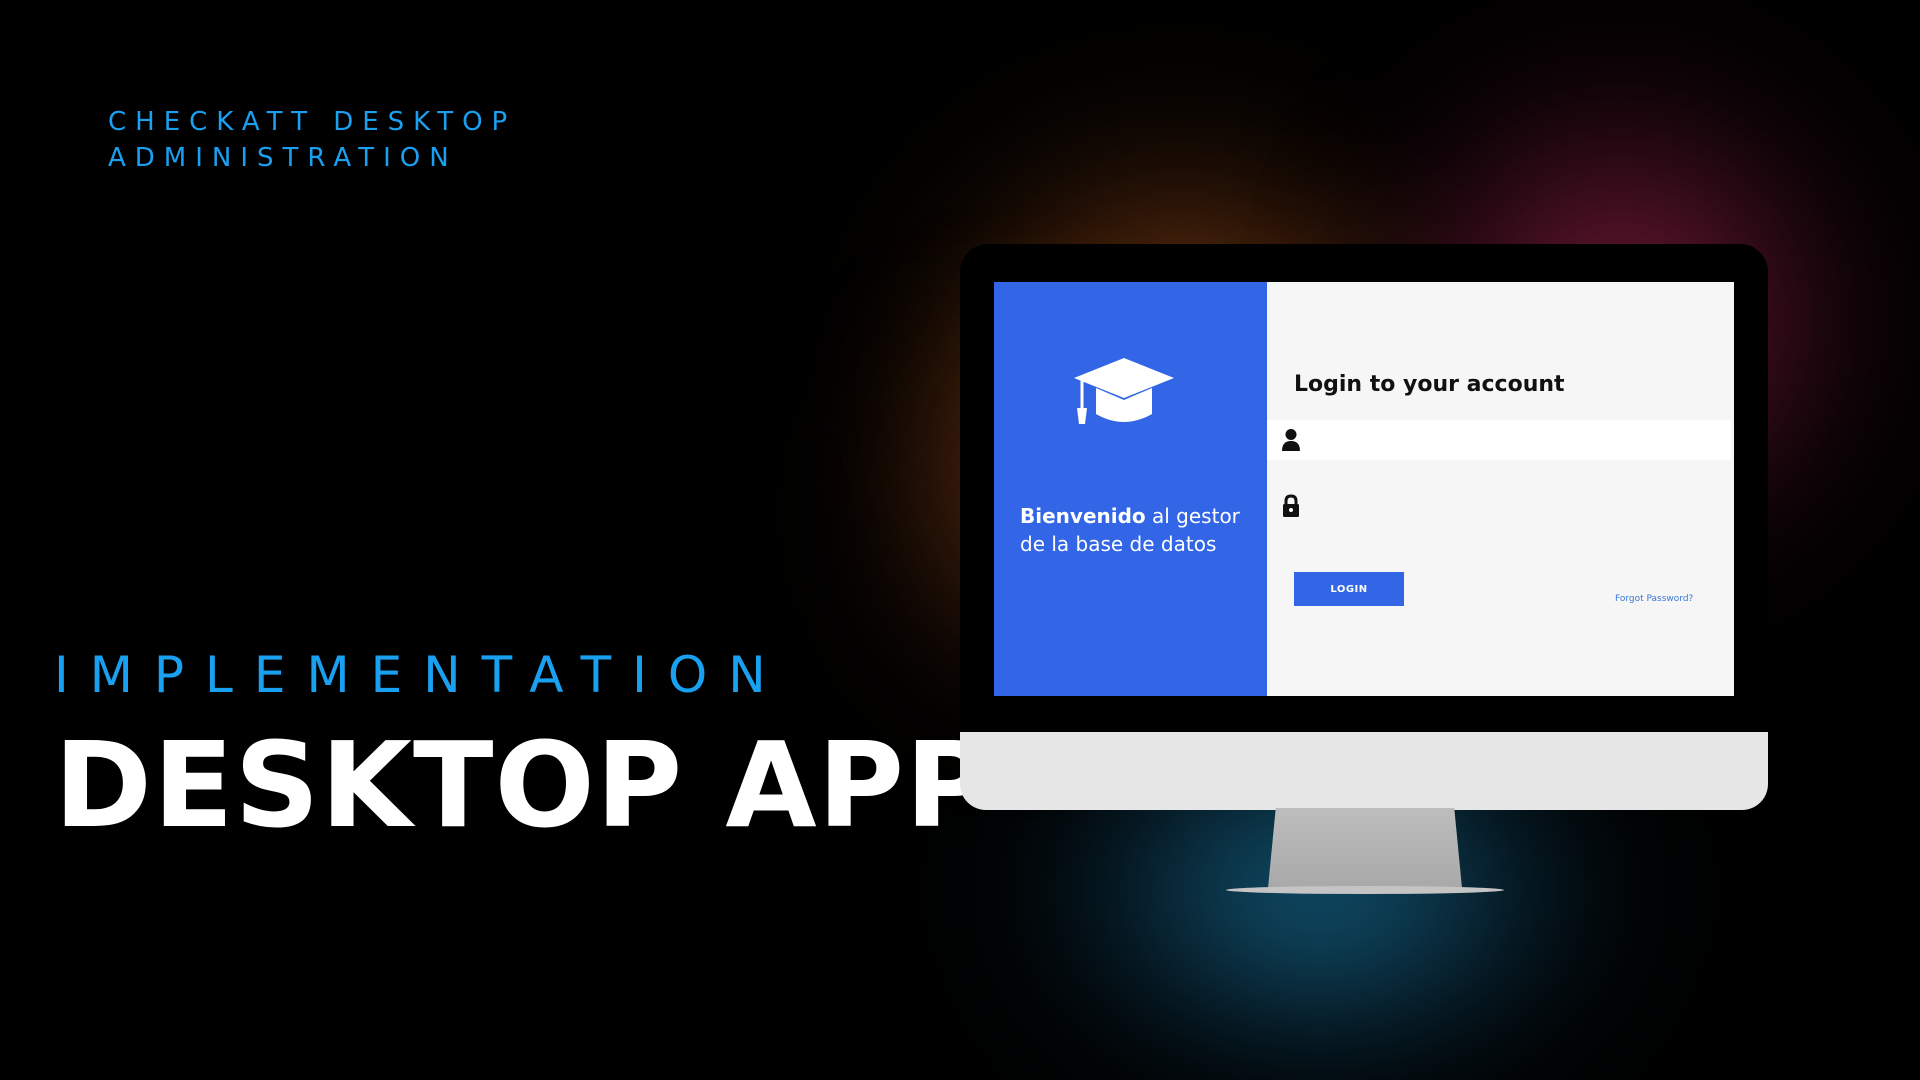 The width and height of the screenshot is (1920, 1080). Describe the element at coordinates (523, 785) in the screenshot. I see `headline: DESKTOP APP` at that location.